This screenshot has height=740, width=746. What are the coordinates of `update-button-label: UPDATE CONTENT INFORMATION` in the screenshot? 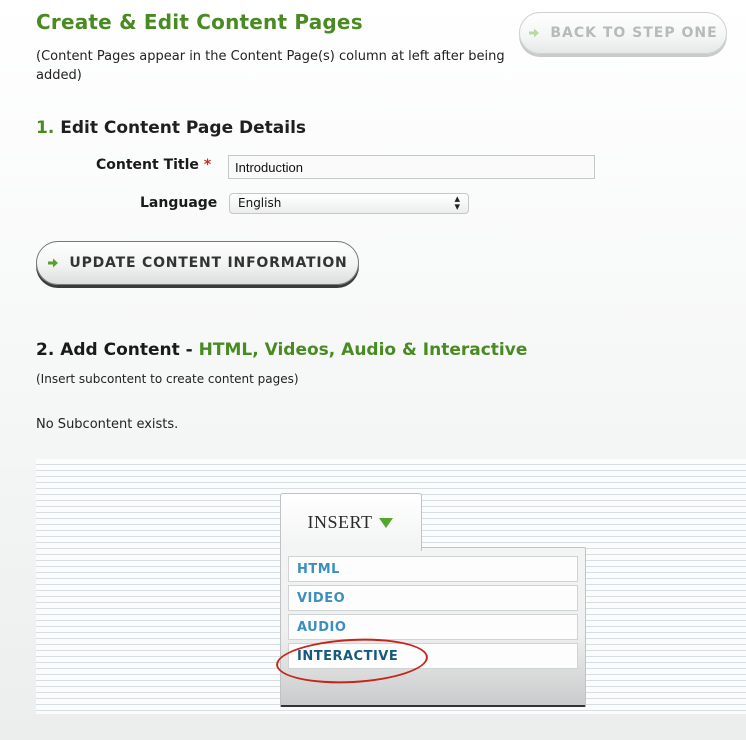 It's located at (208, 263).